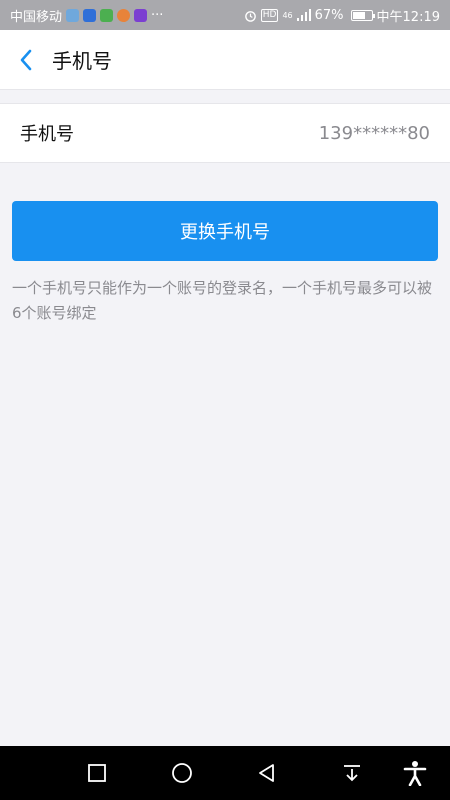  What do you see at coordinates (225, 60) in the screenshot?
I see `app-bar: 手机号` at bounding box center [225, 60].